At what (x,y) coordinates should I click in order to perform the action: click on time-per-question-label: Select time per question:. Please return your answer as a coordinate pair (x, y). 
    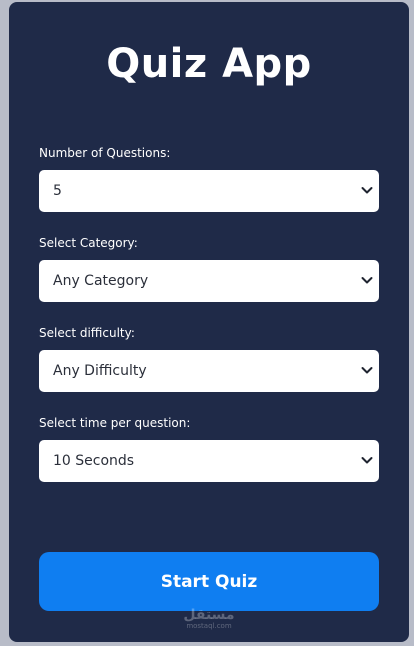
    Looking at the image, I should click on (115, 423).